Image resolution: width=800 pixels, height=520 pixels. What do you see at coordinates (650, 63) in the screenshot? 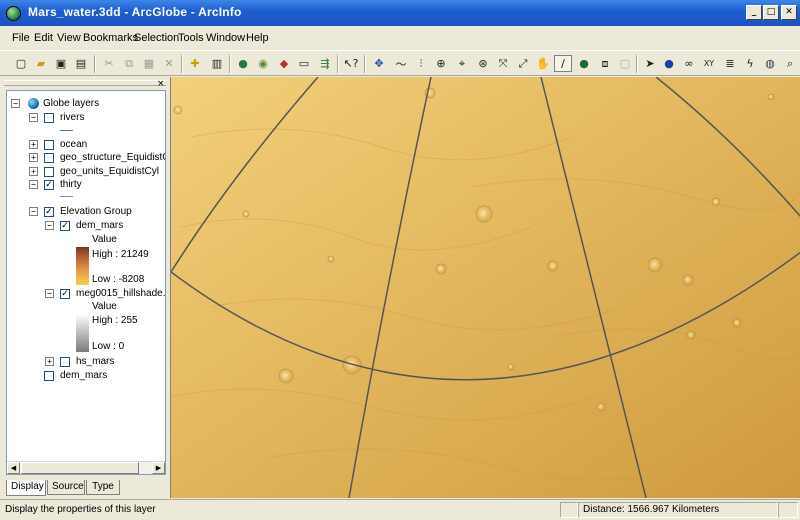
I see `select-arrow-icon: ➤` at bounding box center [650, 63].